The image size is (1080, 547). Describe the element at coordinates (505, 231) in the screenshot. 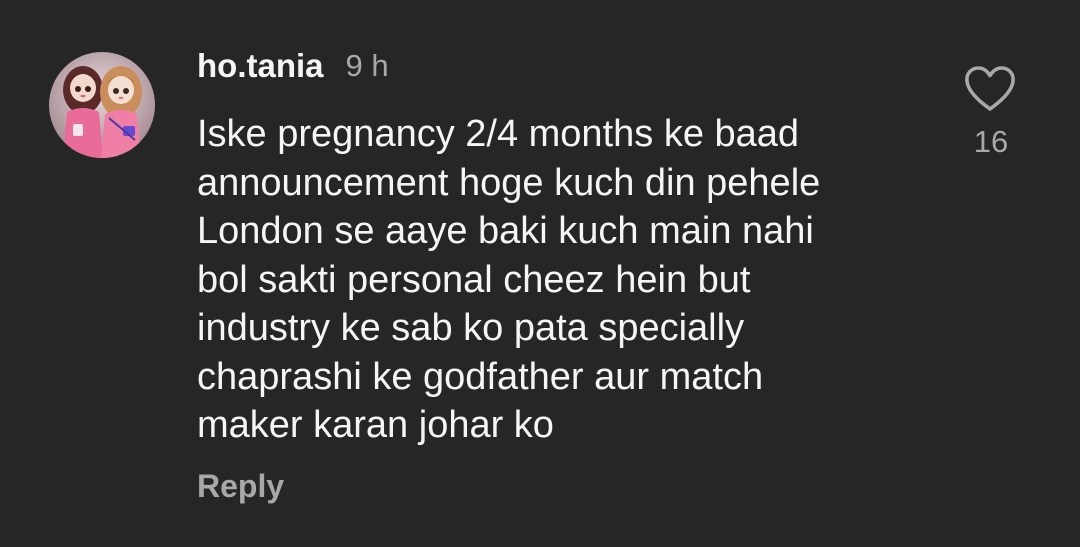

I see `comment-text-line: London se aaye baki kuch main nahi` at that location.